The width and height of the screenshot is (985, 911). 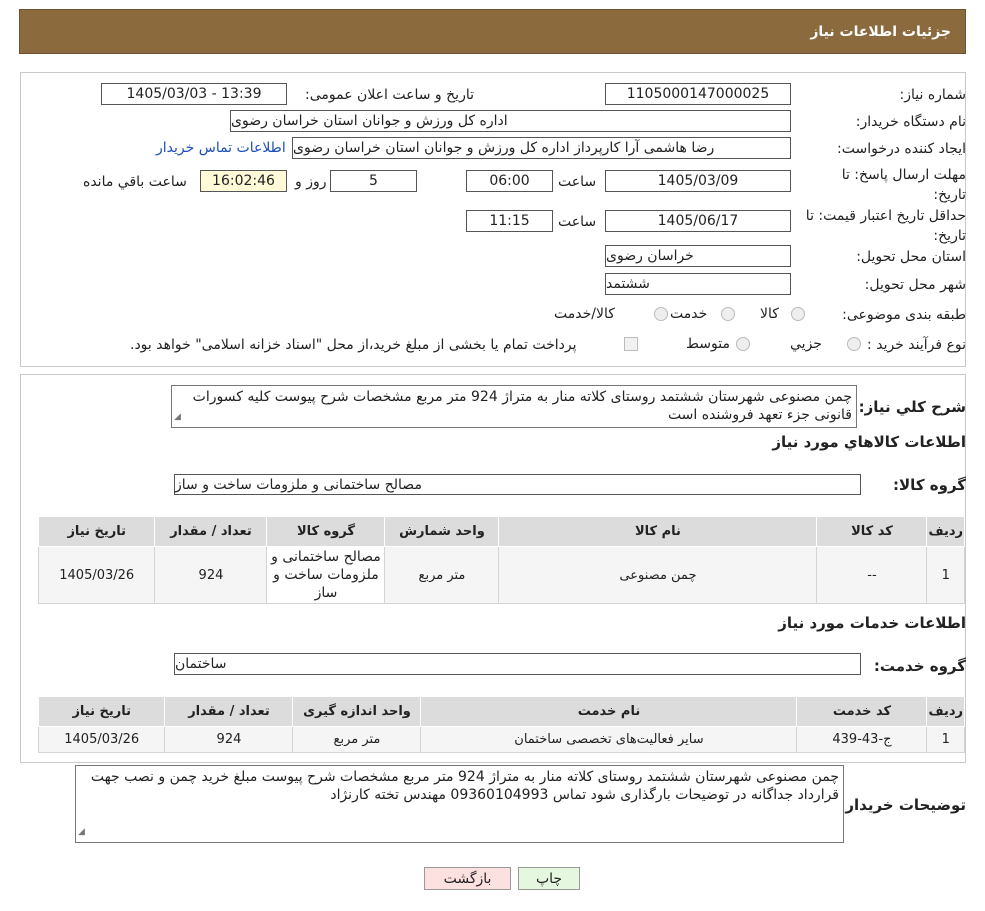 What do you see at coordinates (945, 711) in the screenshot?
I see `services-col-row: ردیف` at bounding box center [945, 711].